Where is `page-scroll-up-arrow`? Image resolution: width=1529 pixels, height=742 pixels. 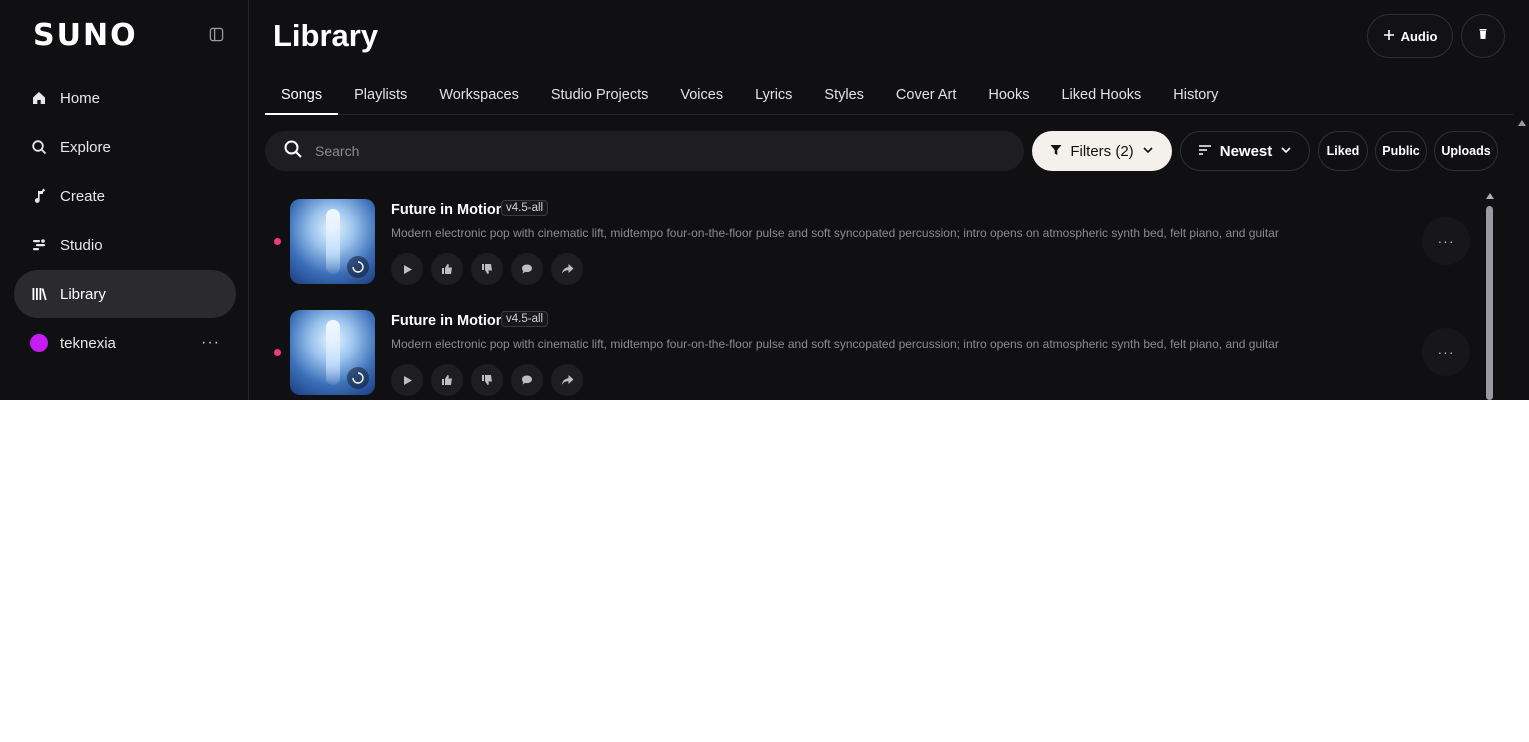
page-scroll-up-arrow is located at coordinates (1522, 123).